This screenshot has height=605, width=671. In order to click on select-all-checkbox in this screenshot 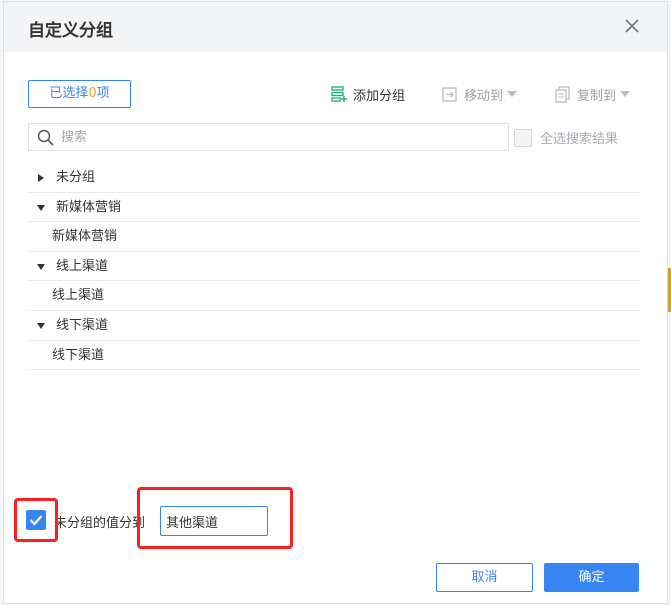, I will do `click(523, 137)`.